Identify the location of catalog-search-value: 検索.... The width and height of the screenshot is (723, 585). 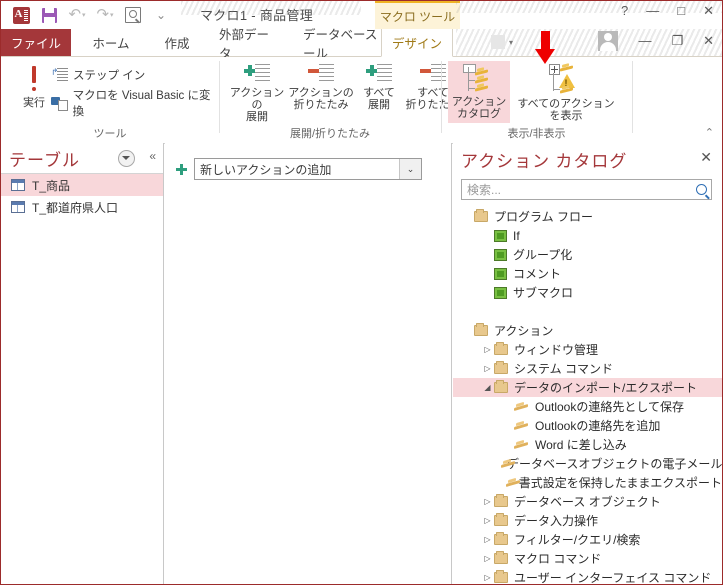
(484, 190).